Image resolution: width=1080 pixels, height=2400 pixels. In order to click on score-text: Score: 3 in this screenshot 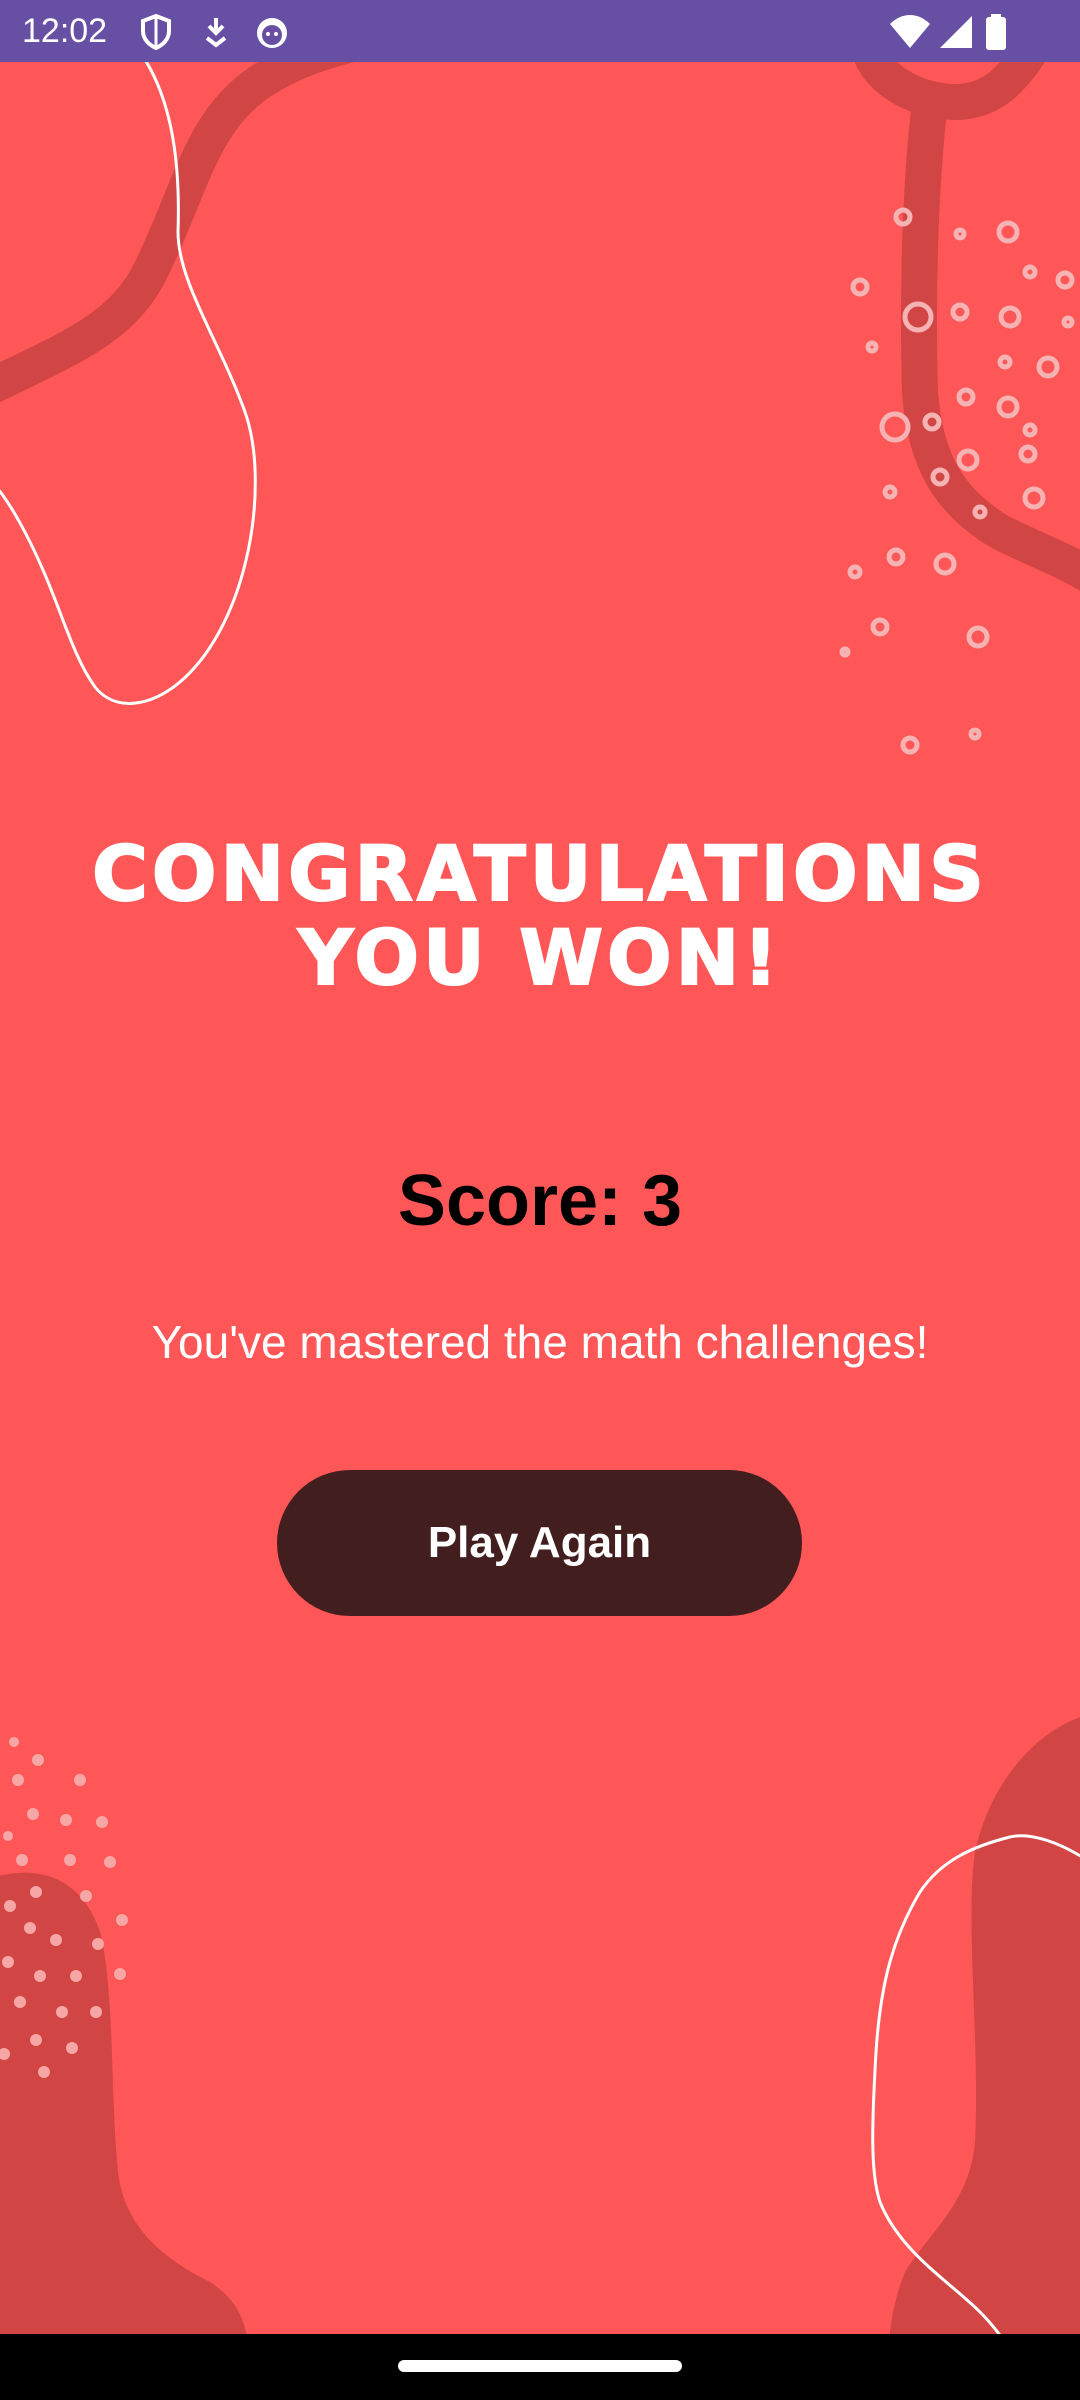, I will do `click(540, 1201)`.